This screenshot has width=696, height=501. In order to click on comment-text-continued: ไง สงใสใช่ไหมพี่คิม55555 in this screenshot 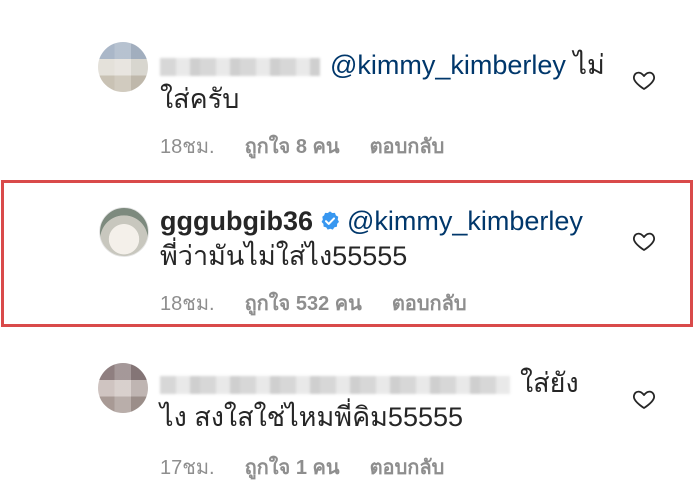, I will do `click(312, 417)`.